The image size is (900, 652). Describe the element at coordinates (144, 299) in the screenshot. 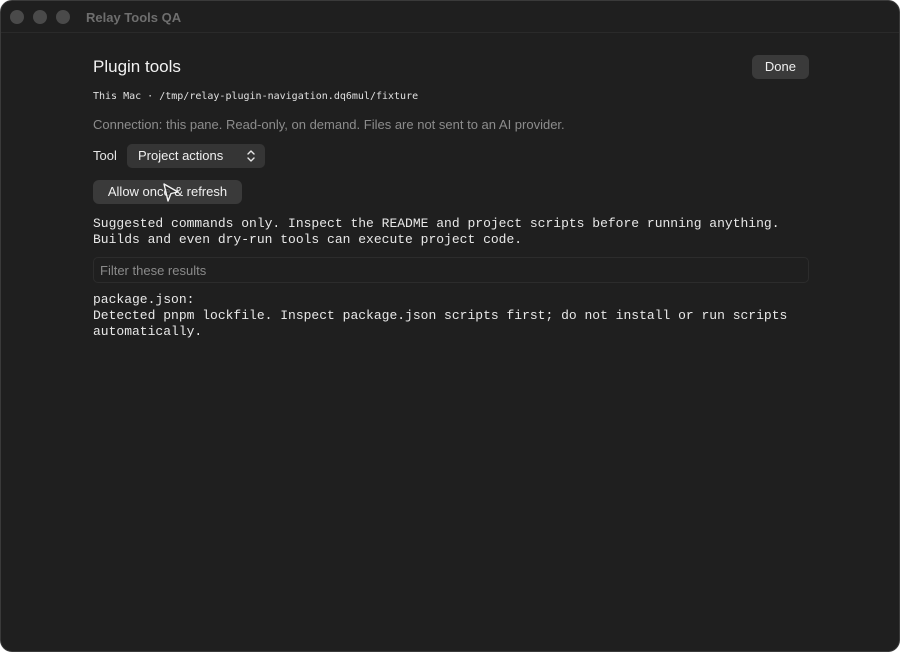

I see `result-file: package.json:` at that location.